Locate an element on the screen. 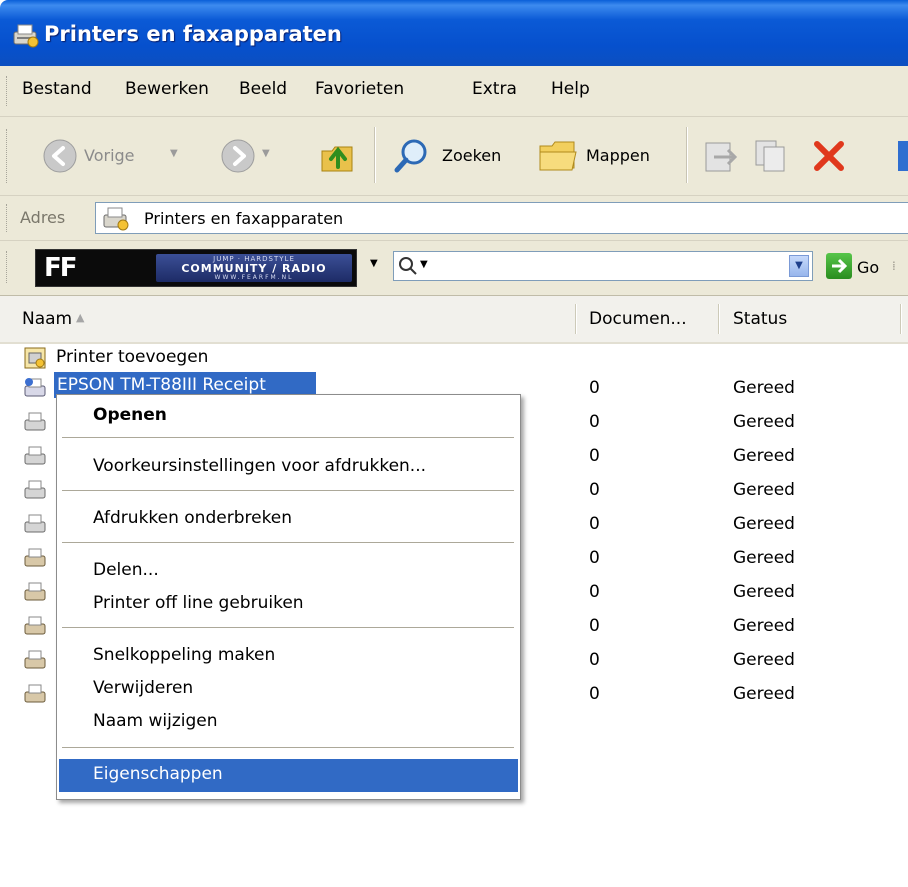  context-menu-label: Eigenschappen is located at coordinates (158, 774).